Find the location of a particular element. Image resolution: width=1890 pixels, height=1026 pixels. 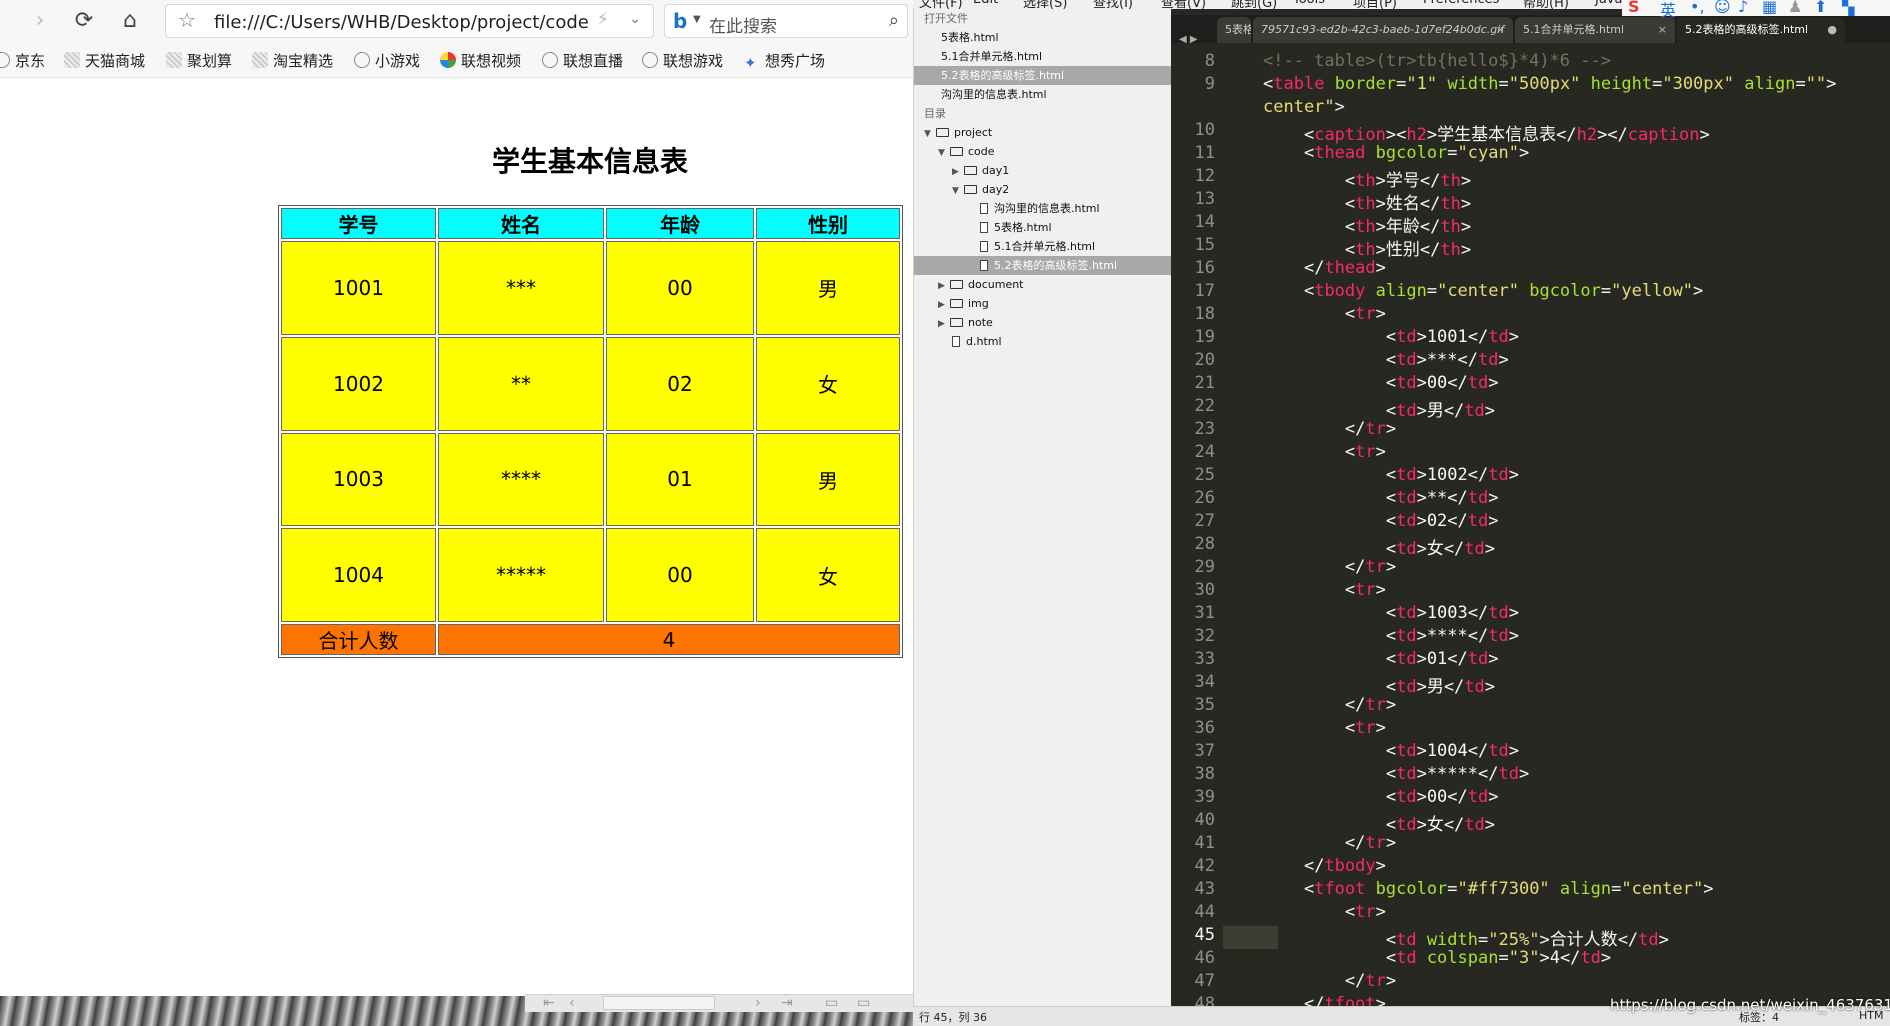

reload-icon: ⟳ is located at coordinates (84, 21).